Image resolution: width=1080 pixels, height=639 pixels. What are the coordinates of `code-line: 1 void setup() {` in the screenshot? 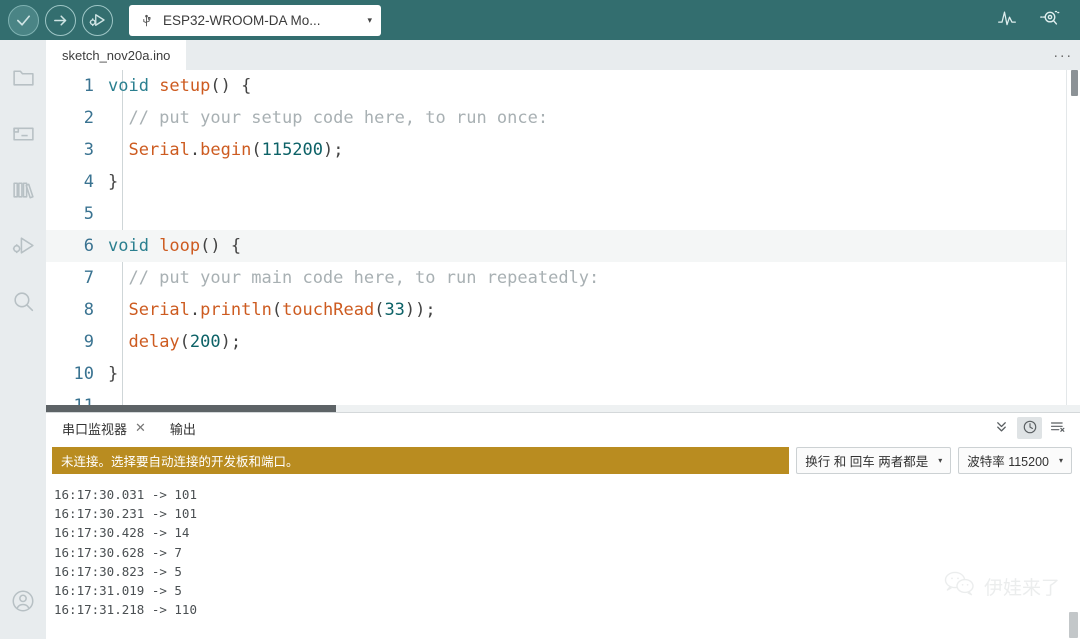 It's located at (563, 86).